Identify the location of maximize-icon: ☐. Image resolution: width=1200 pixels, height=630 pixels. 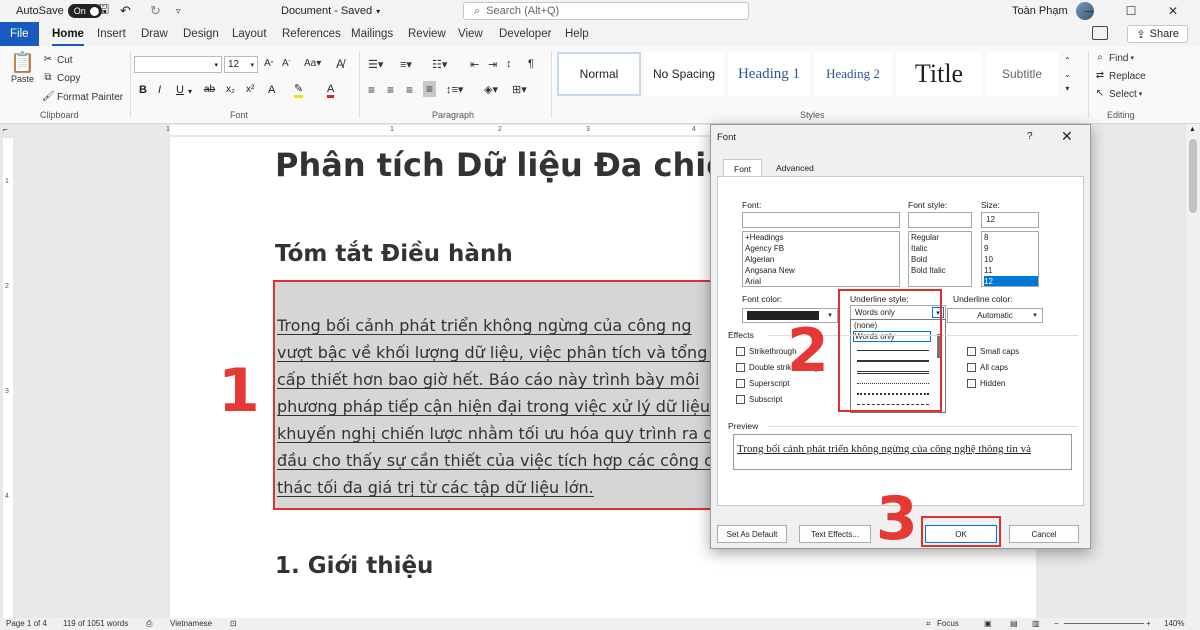
(1131, 11).